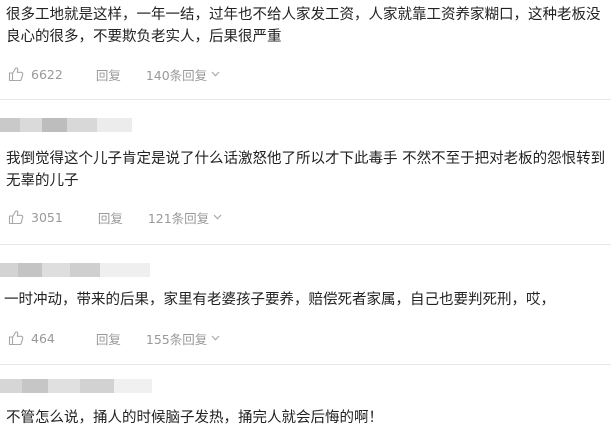  Describe the element at coordinates (176, 75) in the screenshot. I see `replies-count-label: 140条回复` at that location.